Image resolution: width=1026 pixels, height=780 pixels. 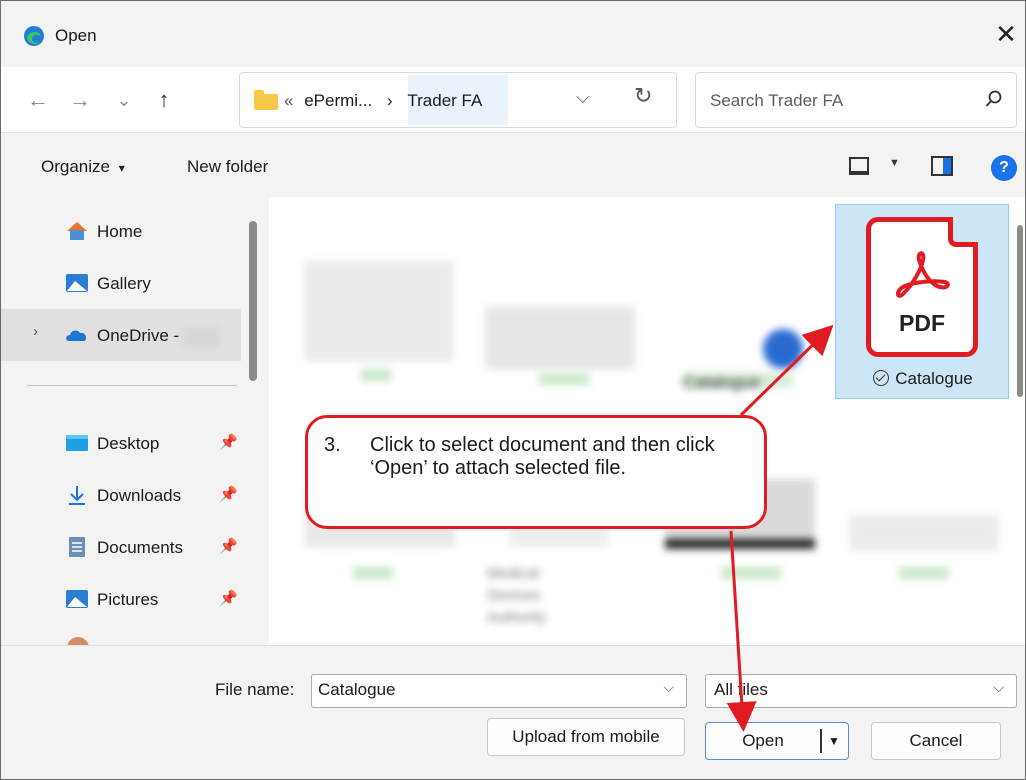 I want to click on sidebar-item-desktop: Desktop 📌, so click(x=121, y=443).